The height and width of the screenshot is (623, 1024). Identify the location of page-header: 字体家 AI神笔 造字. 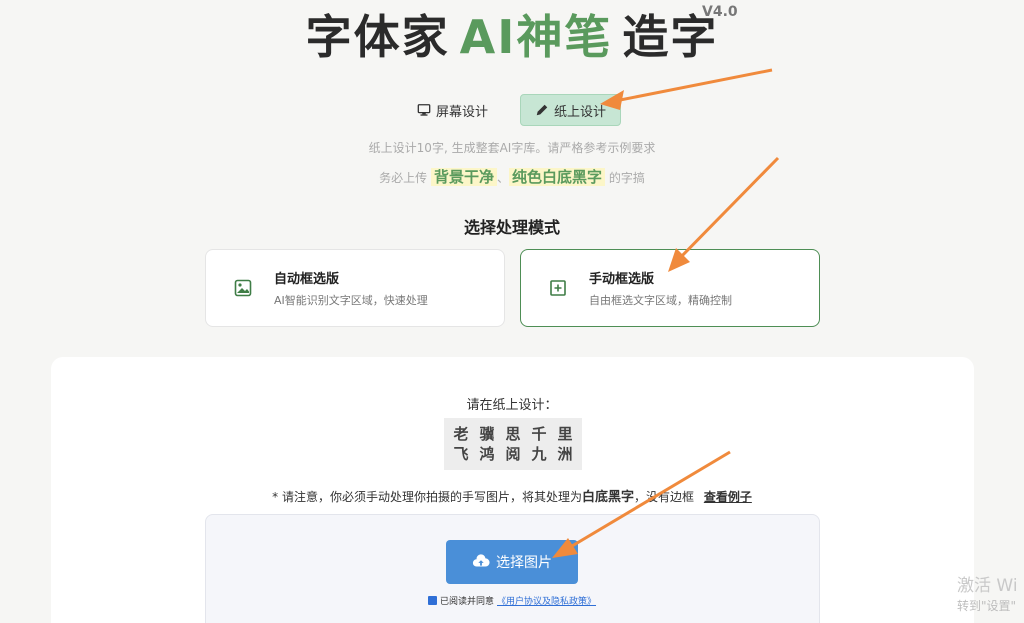
(512, 39).